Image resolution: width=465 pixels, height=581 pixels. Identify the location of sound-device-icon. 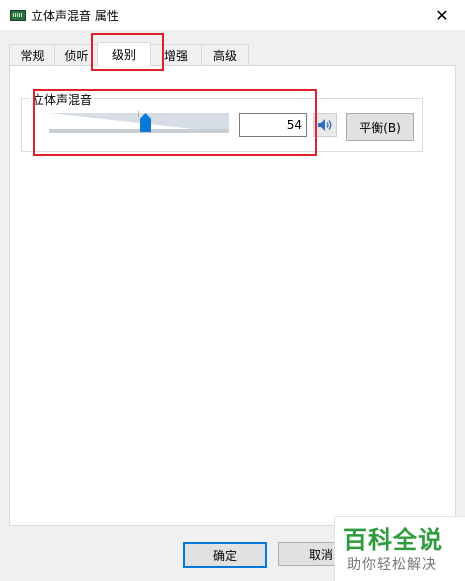
(18, 15).